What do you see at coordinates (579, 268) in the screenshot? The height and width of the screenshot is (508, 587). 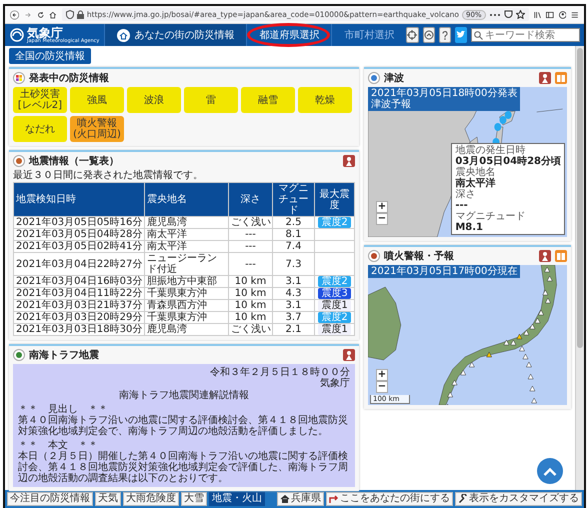 I see `page-scrollbar` at bounding box center [579, 268].